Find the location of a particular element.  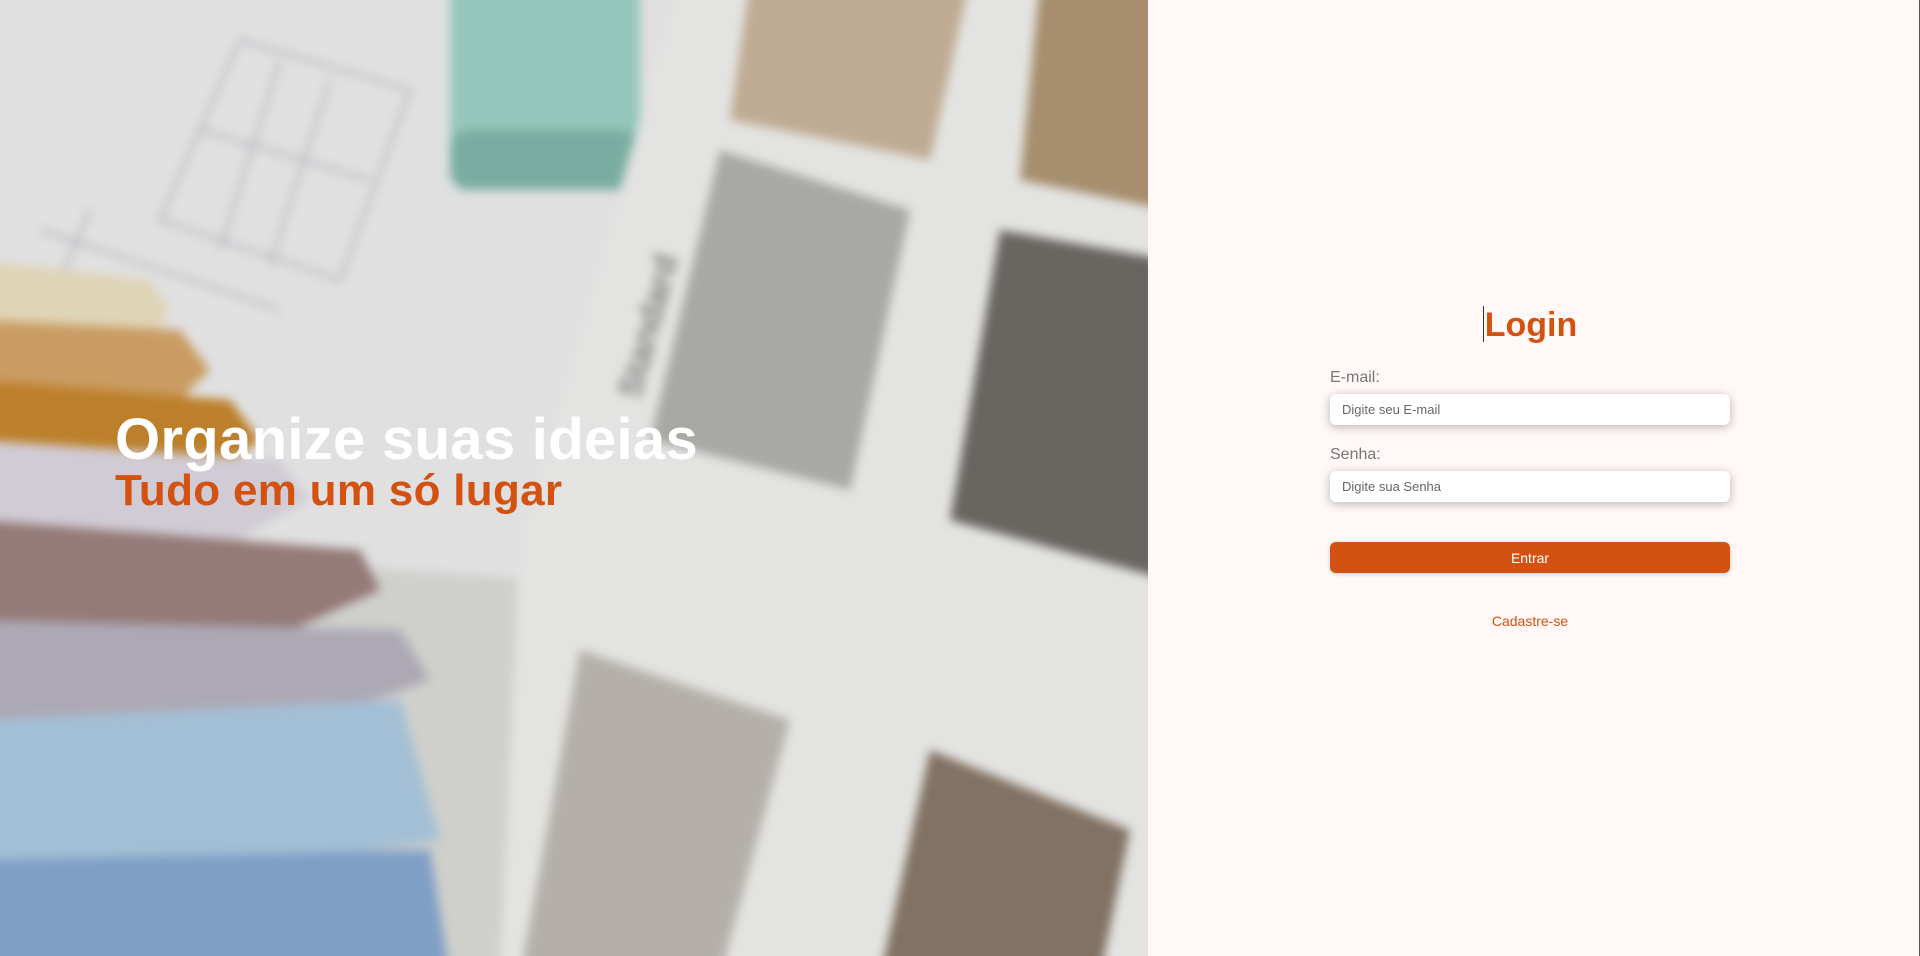

login-form: Login E-mail: Senha: Entrar Cadastre-se is located at coordinates (1530, 464).